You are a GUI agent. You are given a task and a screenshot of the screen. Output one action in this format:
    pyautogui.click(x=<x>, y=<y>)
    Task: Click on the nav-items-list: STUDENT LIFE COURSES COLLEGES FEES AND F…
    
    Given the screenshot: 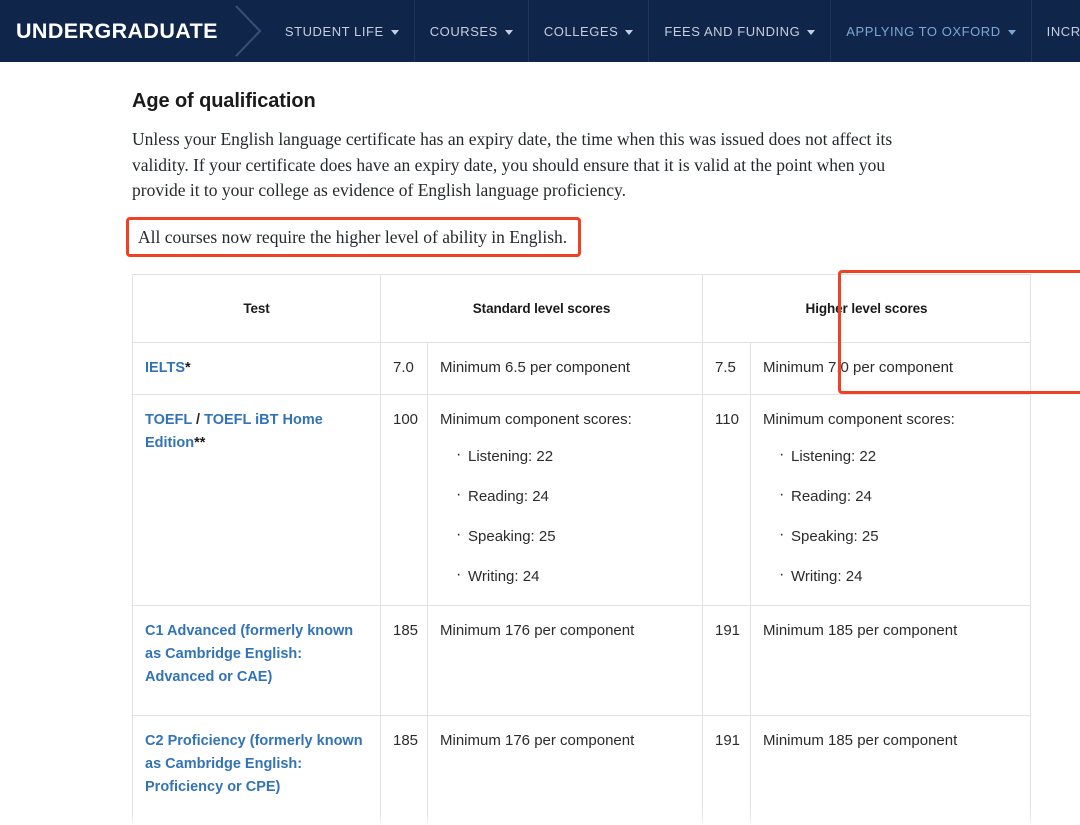 What is the action you would take?
    pyautogui.click(x=675, y=31)
    